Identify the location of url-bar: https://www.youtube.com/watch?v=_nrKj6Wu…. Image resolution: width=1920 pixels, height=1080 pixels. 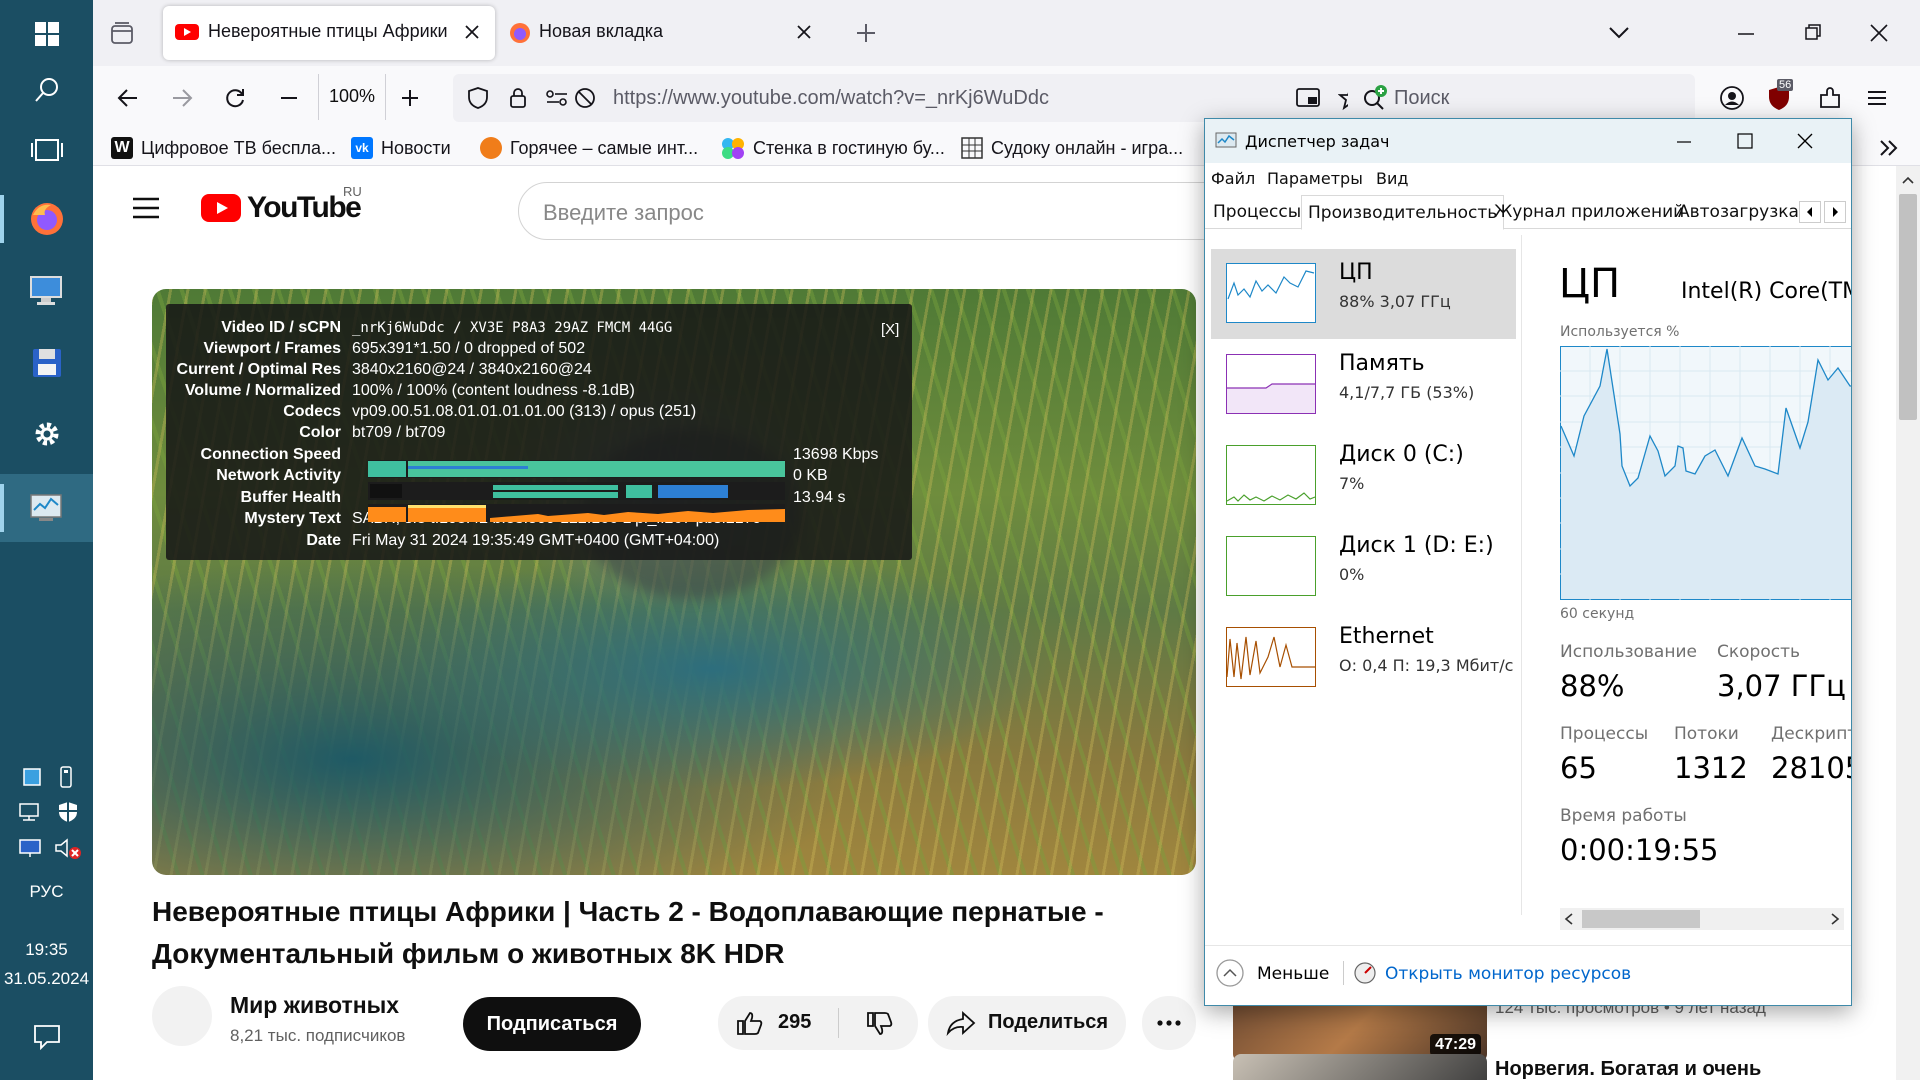
(921, 98).